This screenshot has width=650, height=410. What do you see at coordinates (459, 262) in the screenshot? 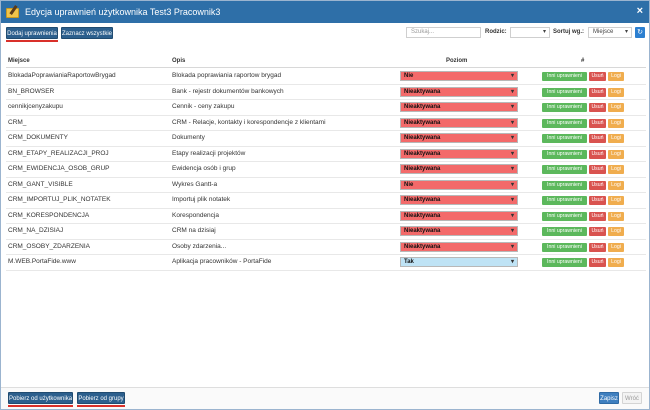
I see `level-select: Tak ▾` at bounding box center [459, 262].